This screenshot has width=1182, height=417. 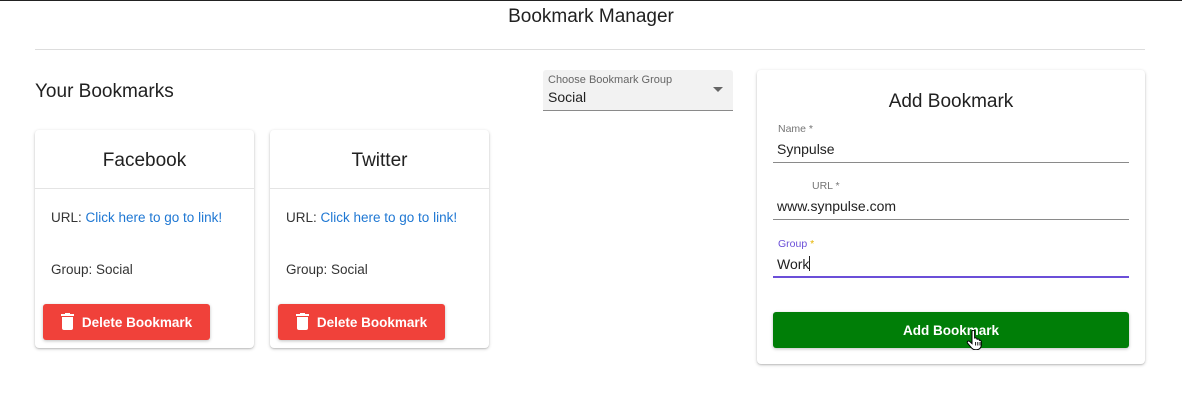 I want to click on add-bookmark-title: Add Bookmark, so click(x=951, y=101).